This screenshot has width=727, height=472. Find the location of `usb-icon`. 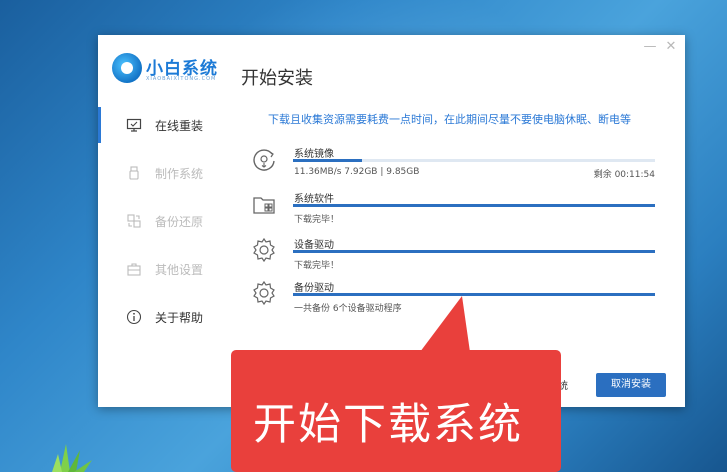

usb-icon is located at coordinates (134, 173).